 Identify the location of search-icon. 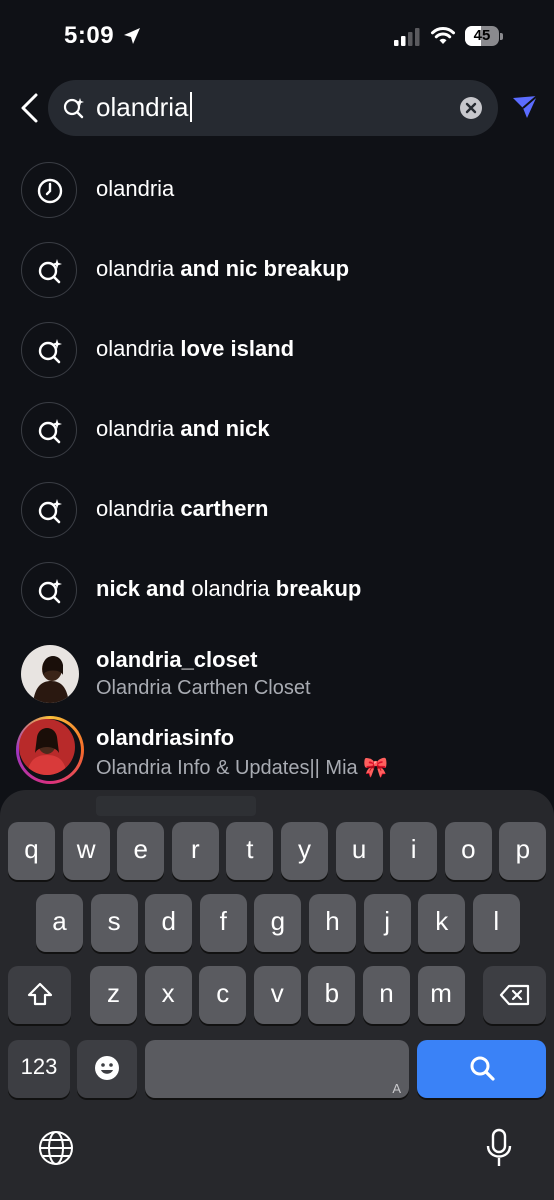
(482, 1068).